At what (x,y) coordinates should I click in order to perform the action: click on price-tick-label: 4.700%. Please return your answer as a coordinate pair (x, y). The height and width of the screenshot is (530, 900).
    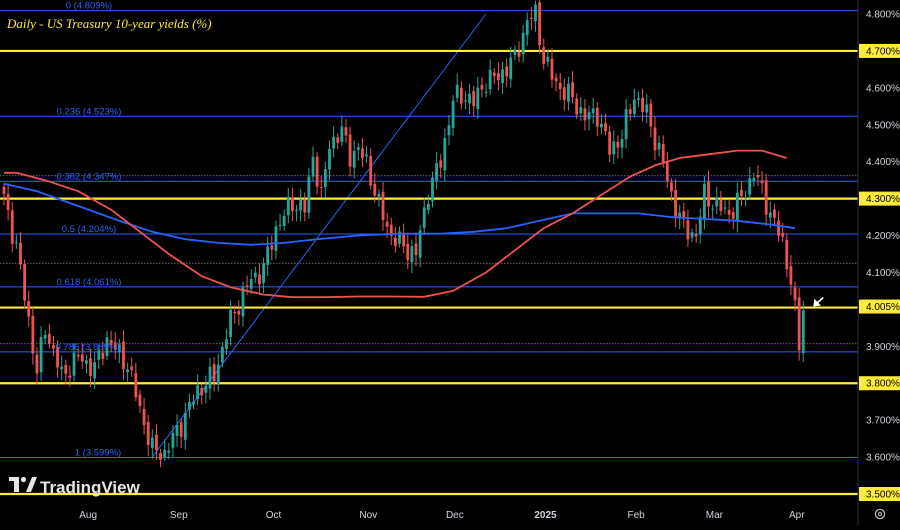
    Looking at the image, I should click on (883, 51).